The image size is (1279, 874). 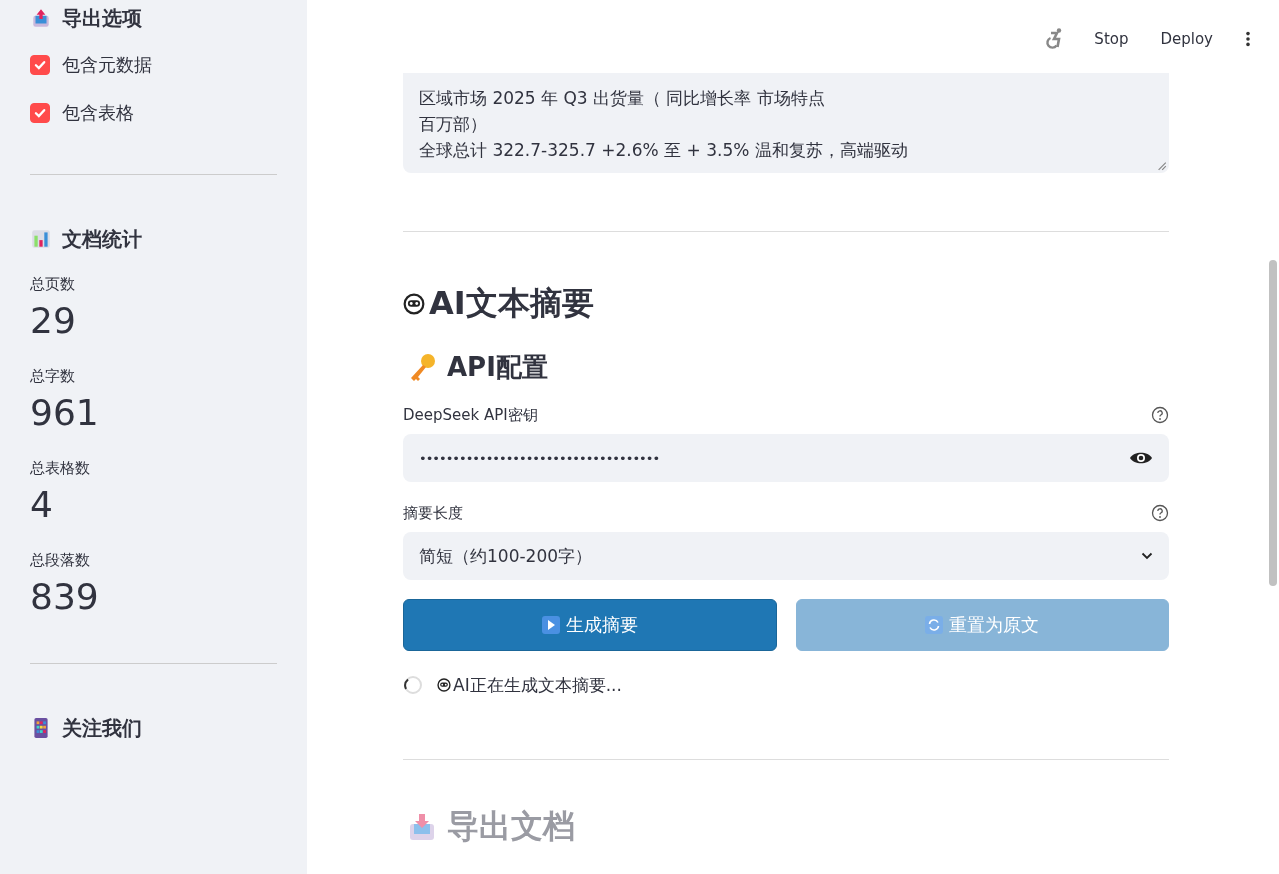 I want to click on action-button: 生成摘要, so click(x=590, y=625).